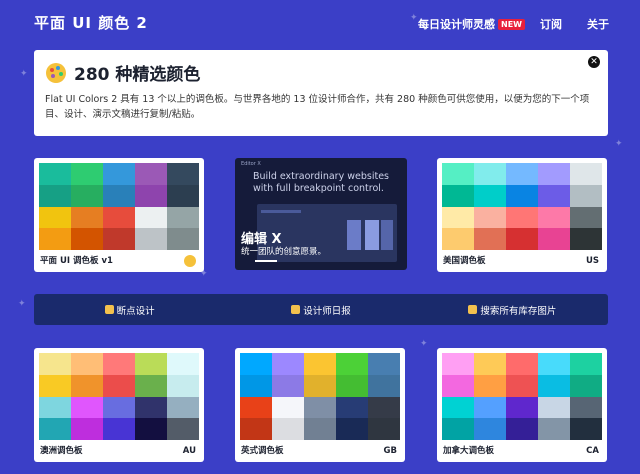 Image resolution: width=640 pixels, height=474 pixels. What do you see at coordinates (91, 22) in the screenshot?
I see `site-logo: 平面 UI 颜色 2` at bounding box center [91, 22].